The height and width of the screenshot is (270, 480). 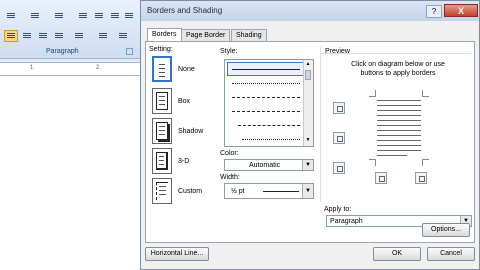 I want to click on center-button, so click(x=27, y=36).